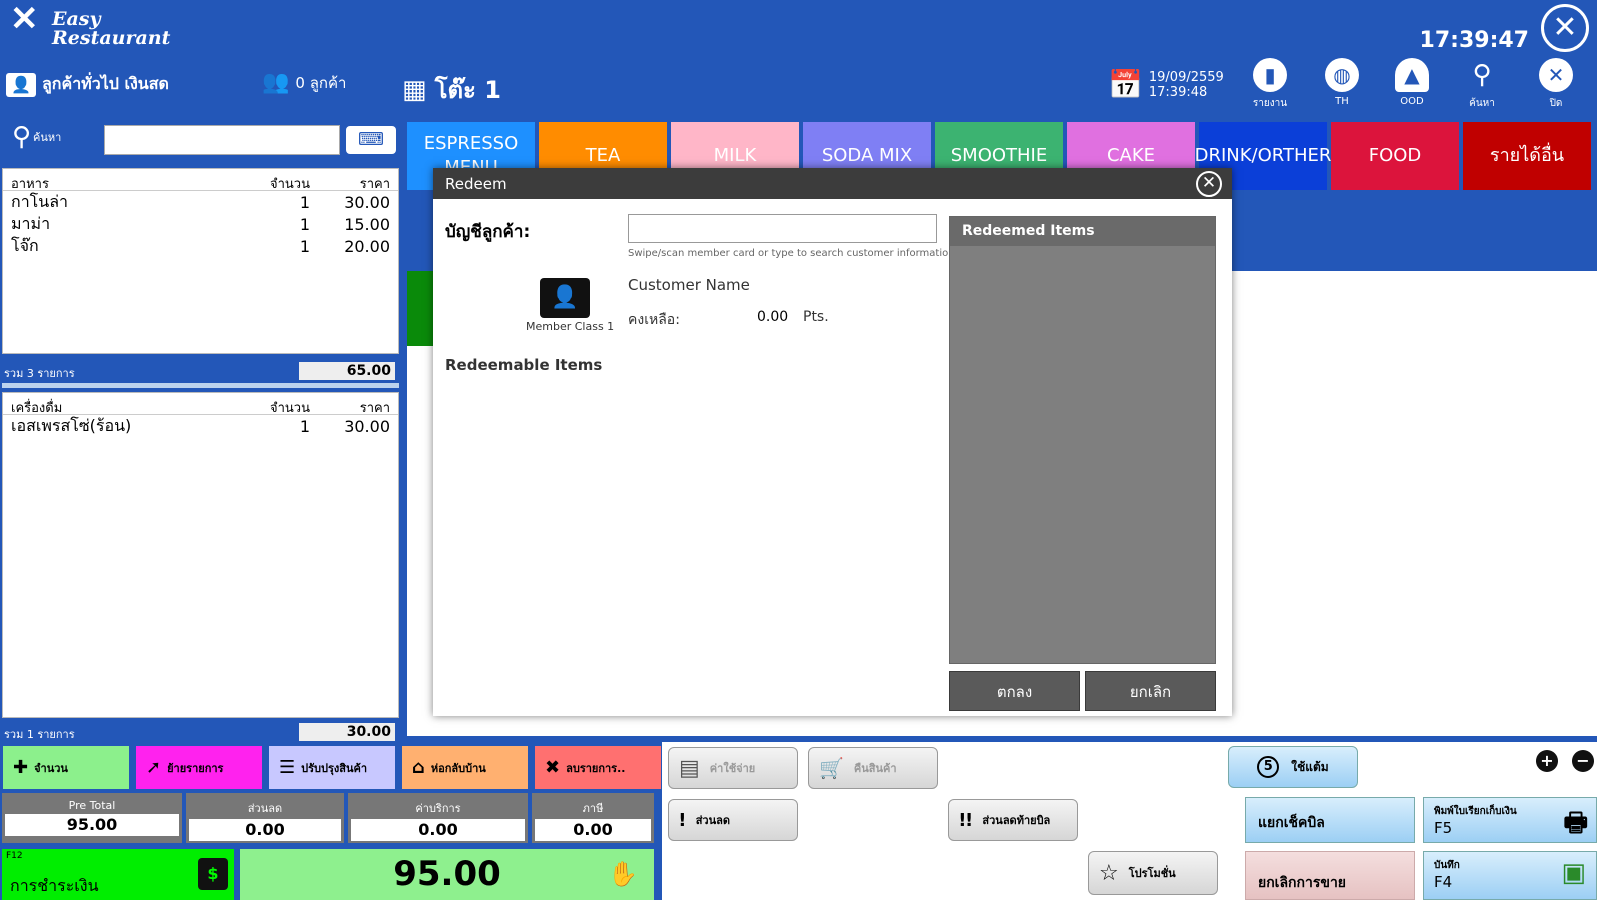  I want to click on close-button: ✕ ปิด, so click(1556, 84).